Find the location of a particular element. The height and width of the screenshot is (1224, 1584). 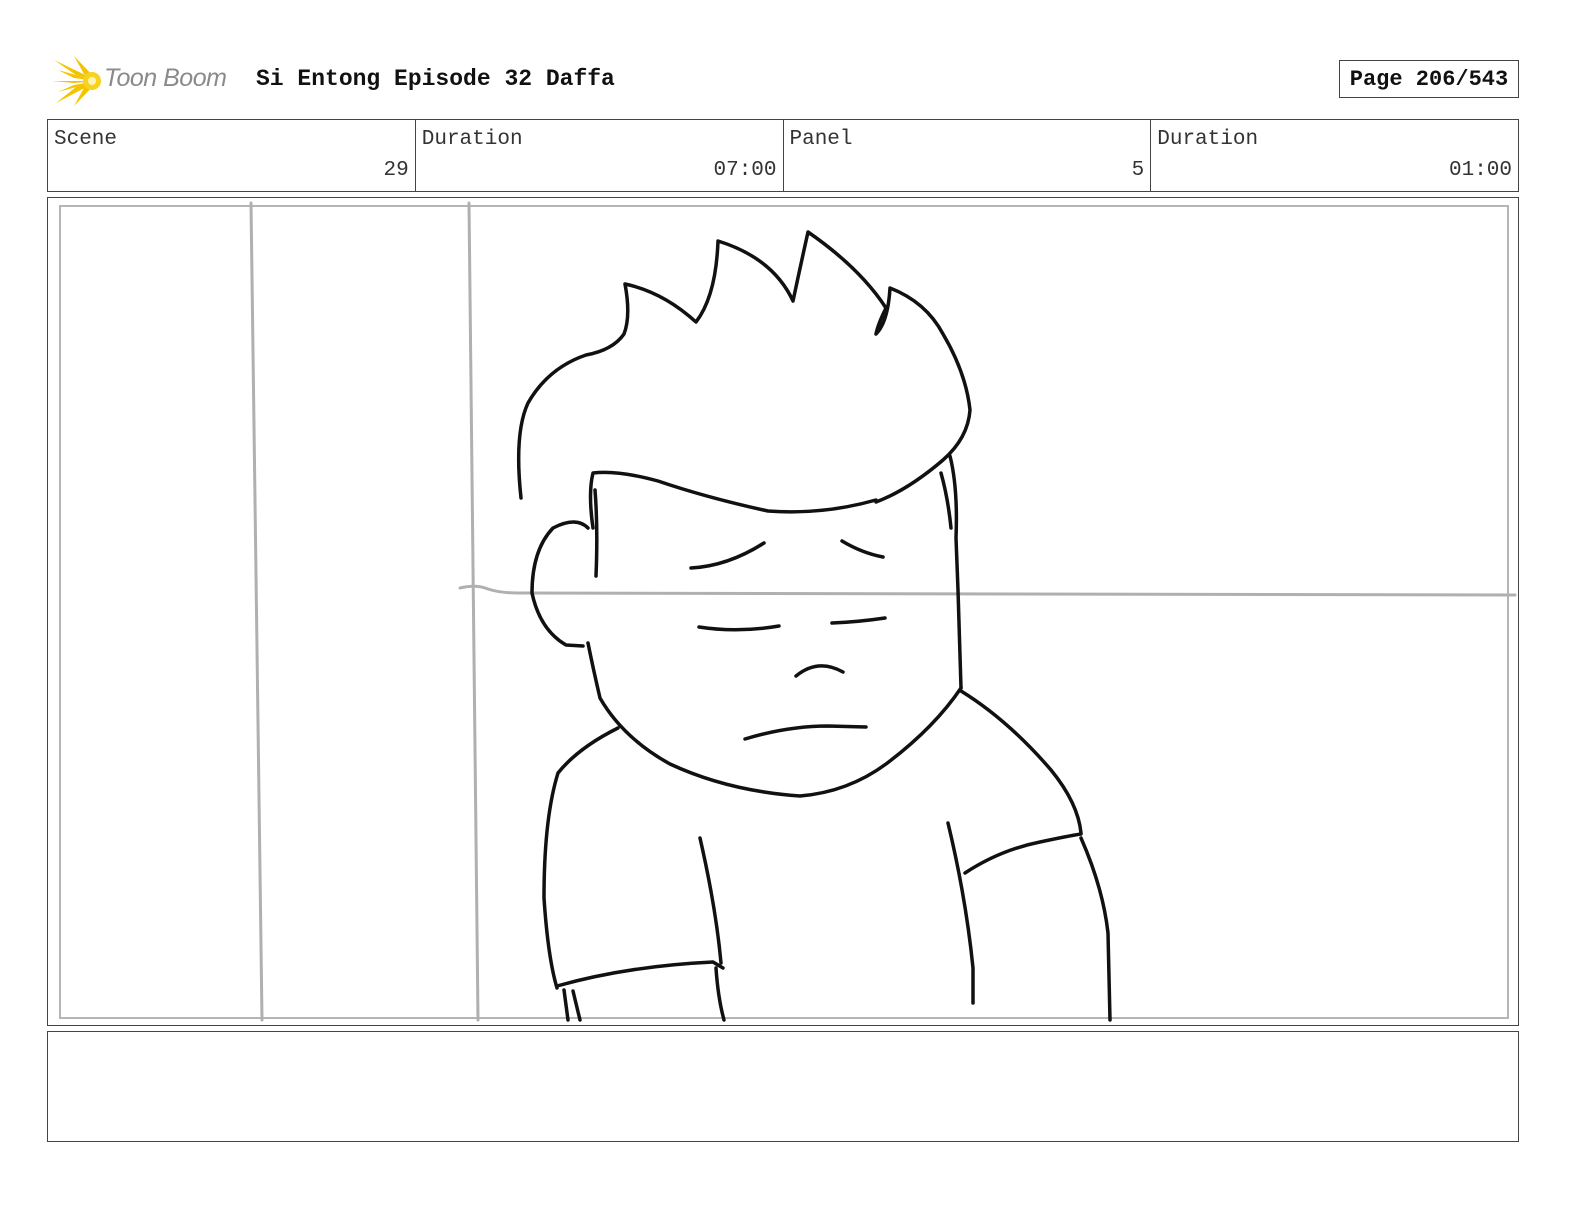

logo-text: Toon Boom is located at coordinates (165, 78).